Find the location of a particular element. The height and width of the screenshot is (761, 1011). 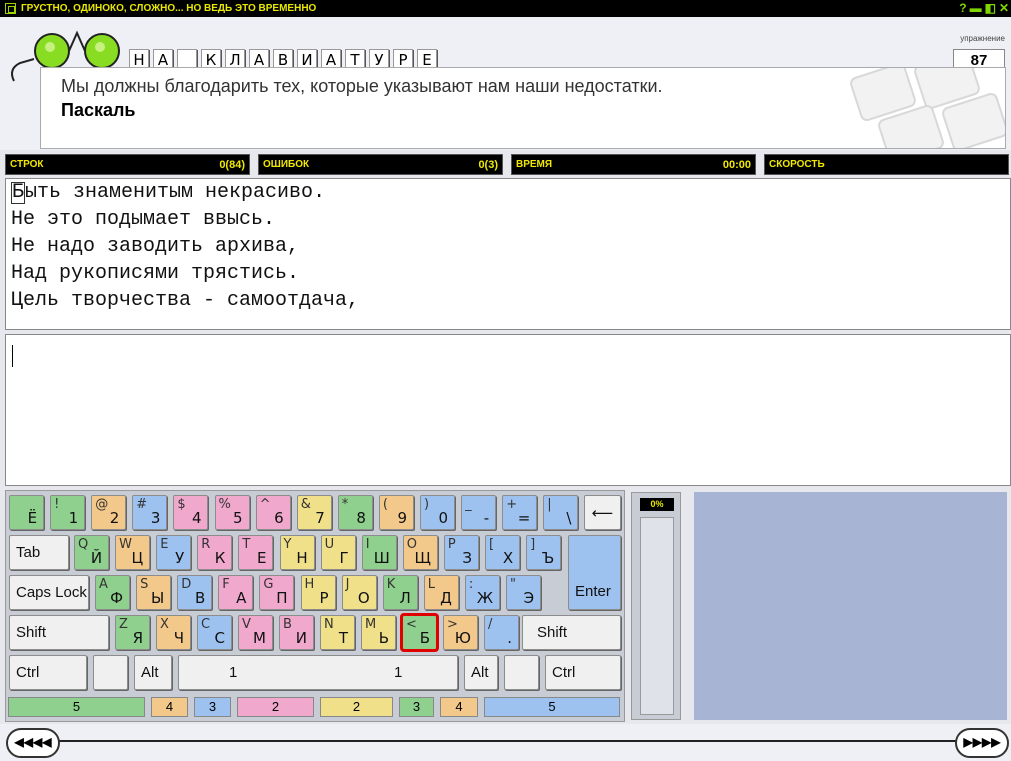

stat-time: ВРЕМЯ 00:00 is located at coordinates (633, 164).